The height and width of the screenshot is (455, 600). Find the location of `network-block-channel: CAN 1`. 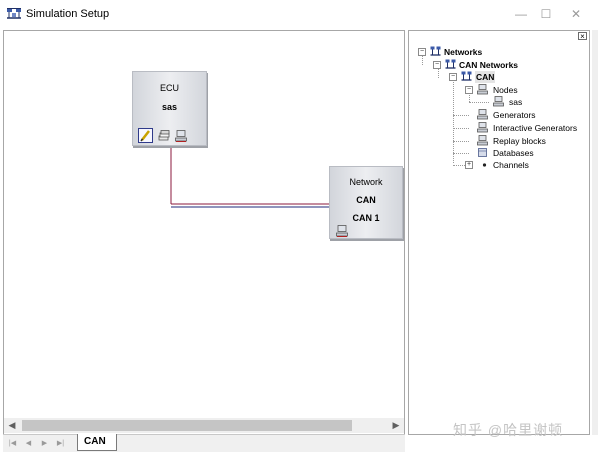

network-block-channel: CAN 1 is located at coordinates (366, 218).